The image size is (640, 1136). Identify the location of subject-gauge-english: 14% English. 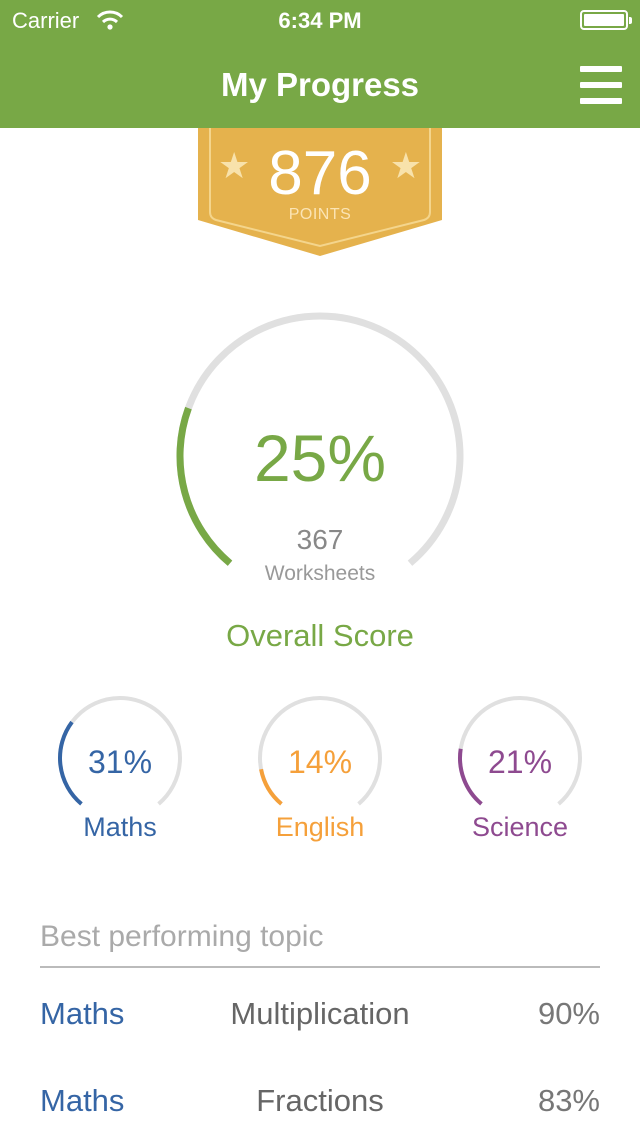
(320, 776).